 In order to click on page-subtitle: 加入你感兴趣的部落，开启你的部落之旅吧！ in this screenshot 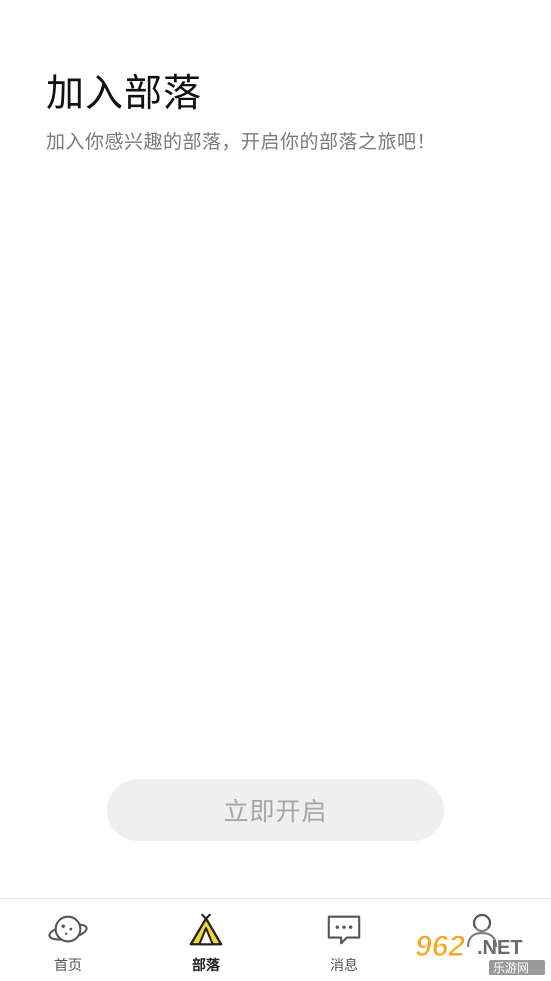, I will do `click(241, 142)`.